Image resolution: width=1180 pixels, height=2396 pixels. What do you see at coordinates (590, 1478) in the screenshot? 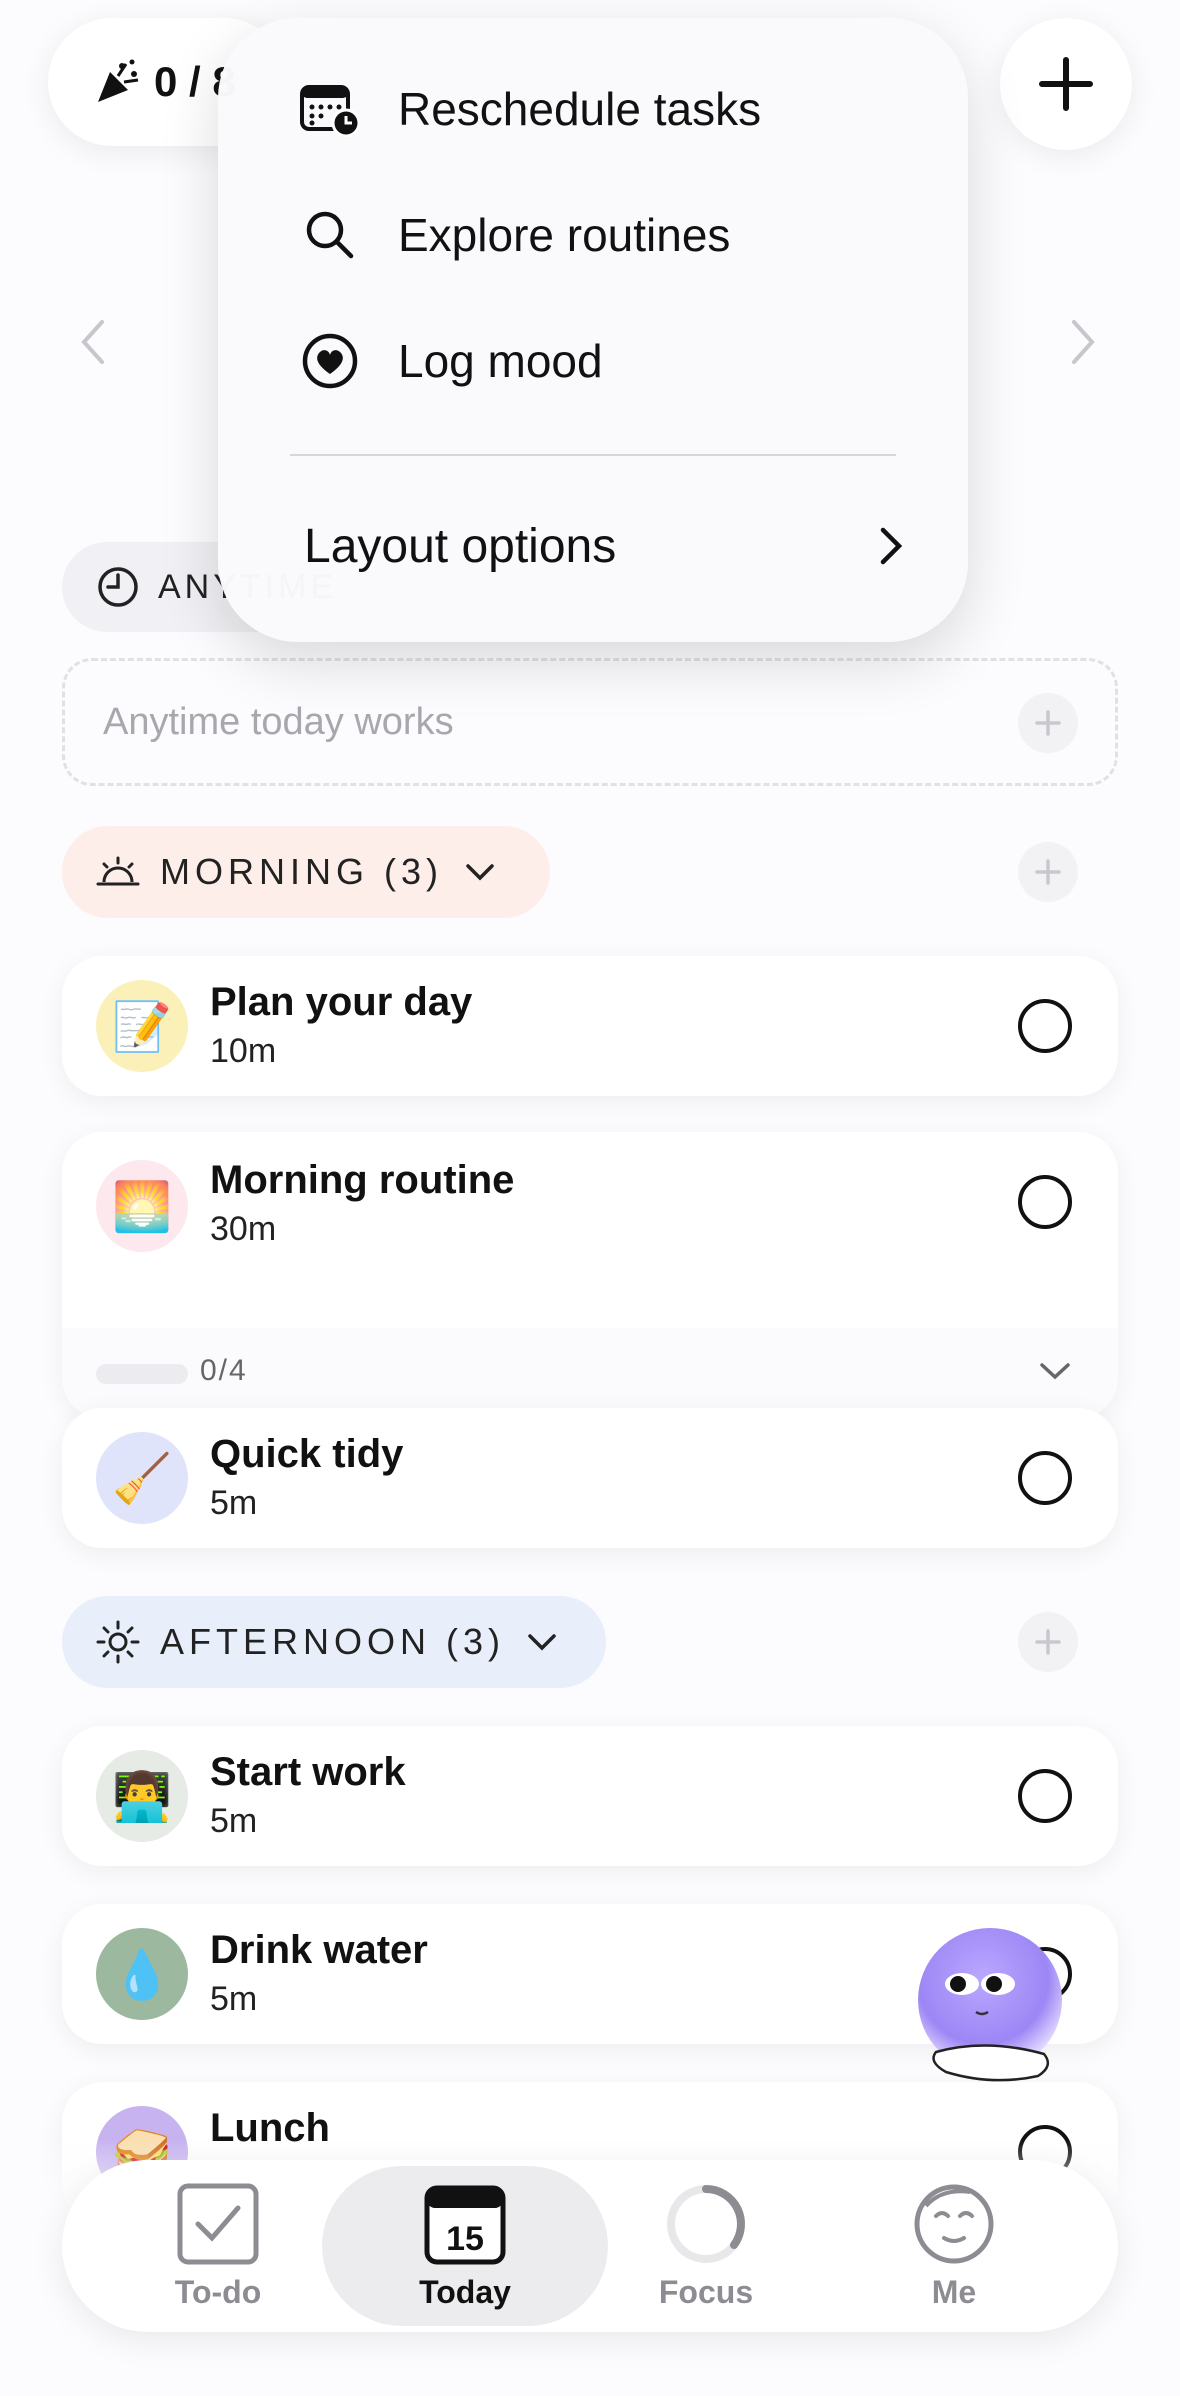
I see `task-card-quick-tidy: 🧹 Quick tidy 5m` at bounding box center [590, 1478].